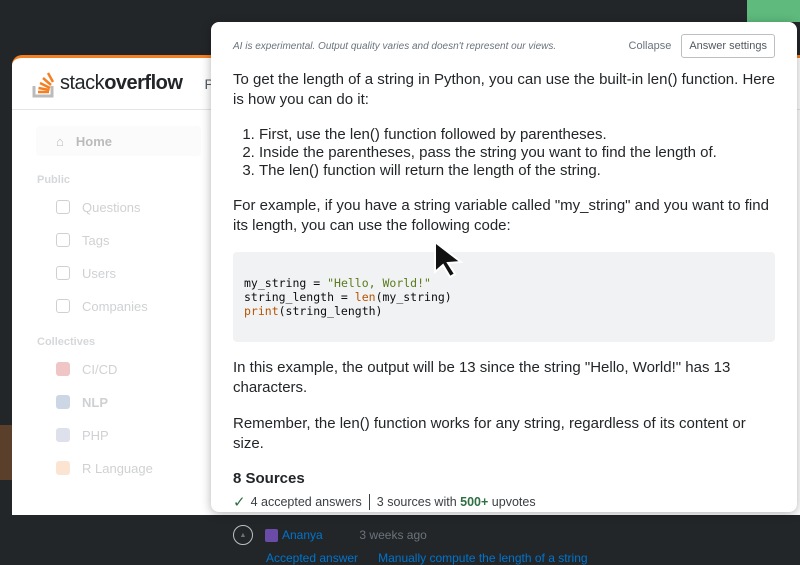 This screenshot has height=565, width=800. I want to click on sidebar-item-label: Questions, so click(111, 207).